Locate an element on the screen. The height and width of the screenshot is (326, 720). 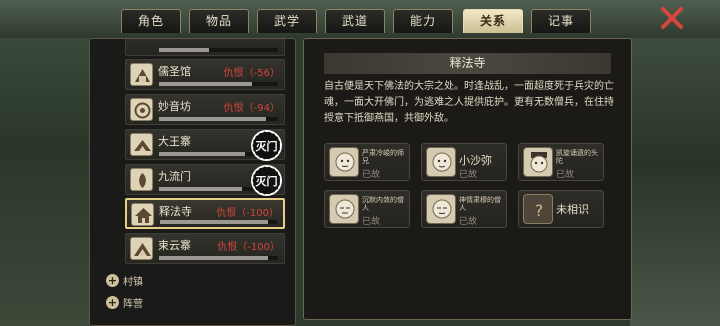
member-card: 小沙弥 已故 is located at coordinates (464, 162).